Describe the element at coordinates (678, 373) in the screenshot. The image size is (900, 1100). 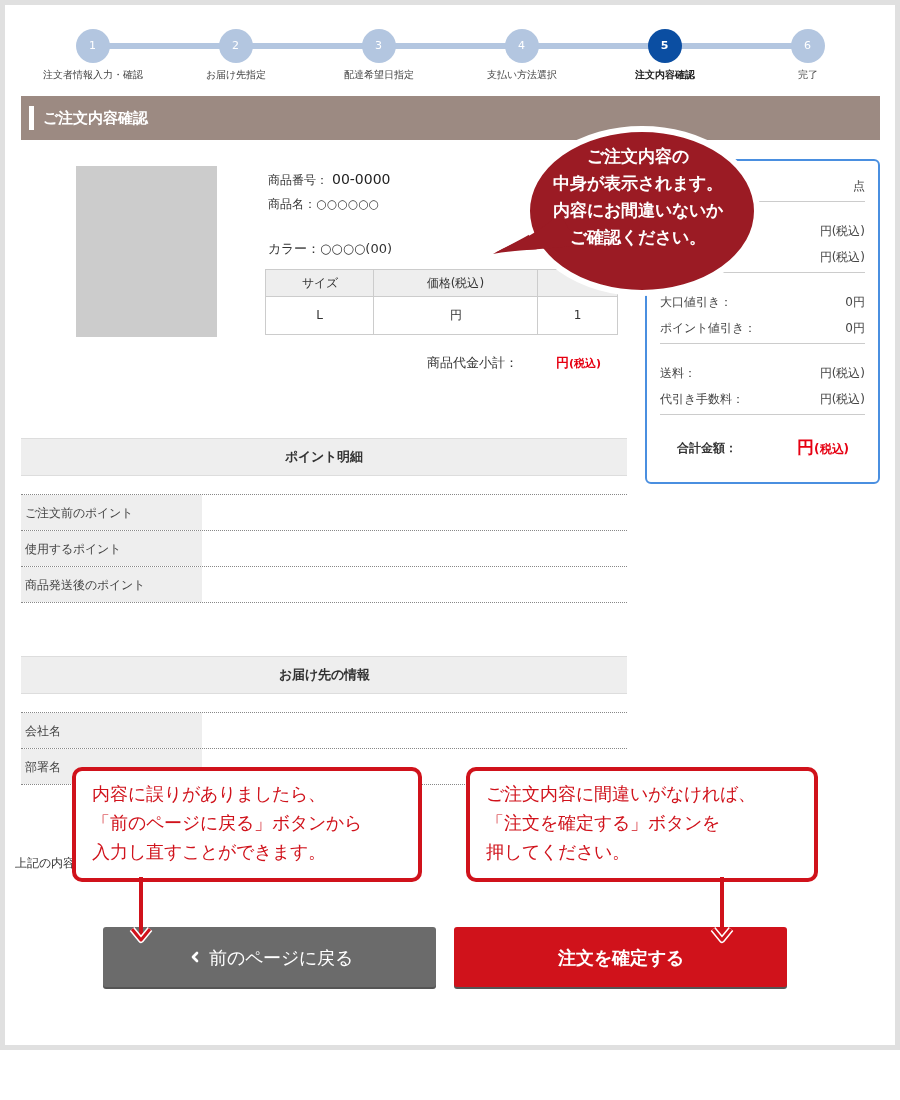
I see `summary-label: 送料：` at that location.